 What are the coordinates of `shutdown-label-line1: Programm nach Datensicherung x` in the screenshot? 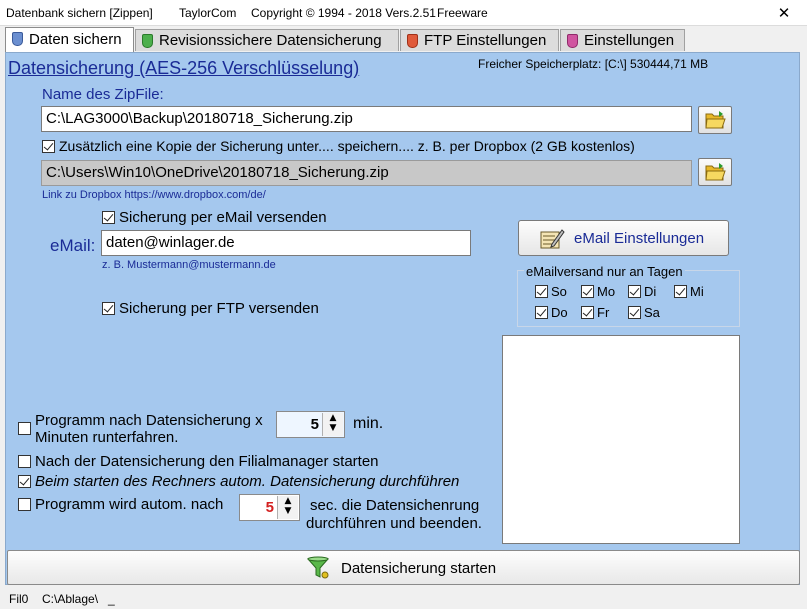 It's located at (149, 420).